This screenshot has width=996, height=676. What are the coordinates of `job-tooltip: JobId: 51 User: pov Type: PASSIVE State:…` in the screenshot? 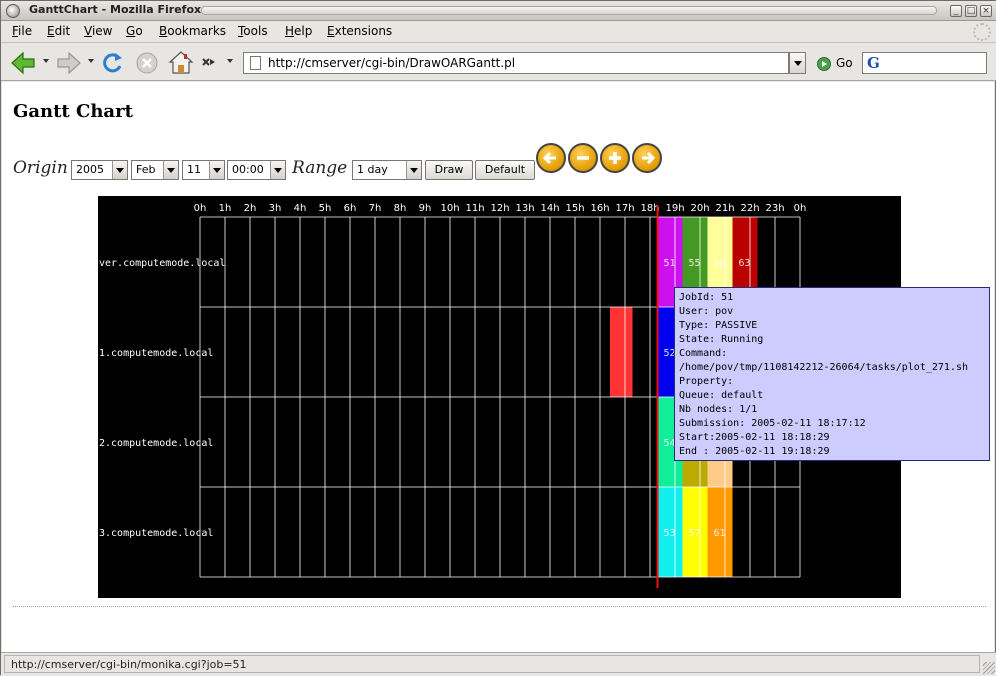 It's located at (832, 374).